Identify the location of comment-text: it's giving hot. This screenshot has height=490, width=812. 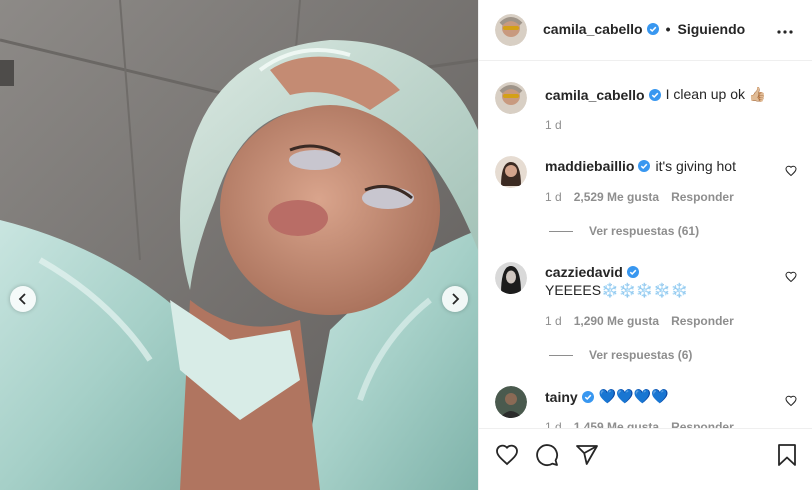
(695, 166).